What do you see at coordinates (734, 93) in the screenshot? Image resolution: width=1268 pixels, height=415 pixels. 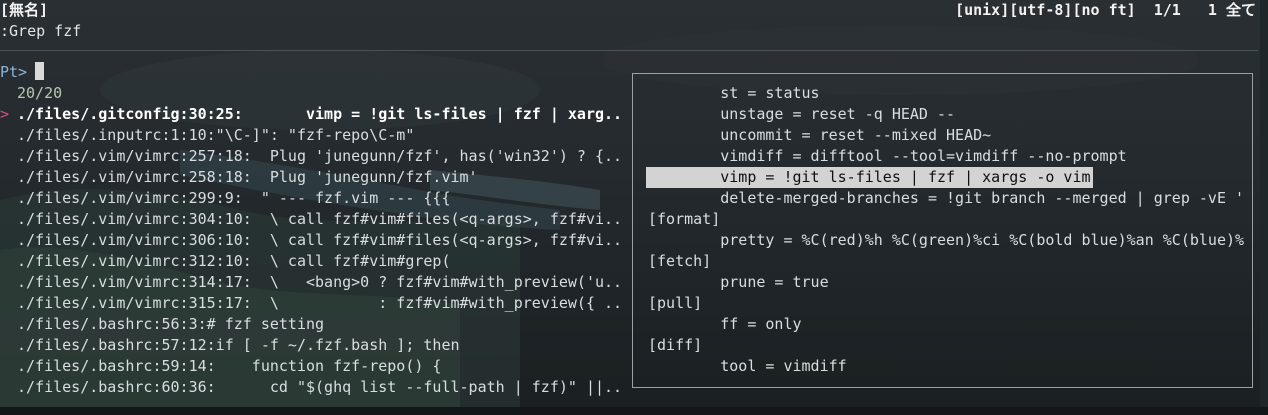 I see `preview-line-text: st = status` at bounding box center [734, 93].